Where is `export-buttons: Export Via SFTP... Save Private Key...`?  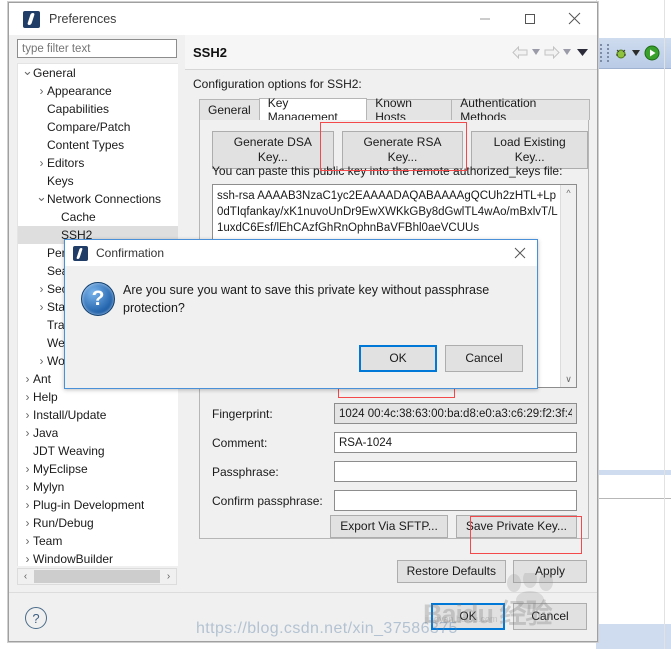
export-buttons: Export Via SFTP... Save Private Key... is located at coordinates (453, 526).